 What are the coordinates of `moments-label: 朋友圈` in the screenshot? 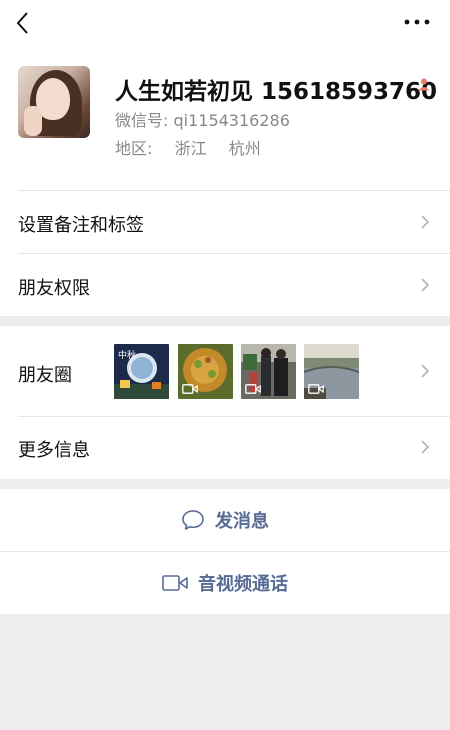 It's located at (45, 375).